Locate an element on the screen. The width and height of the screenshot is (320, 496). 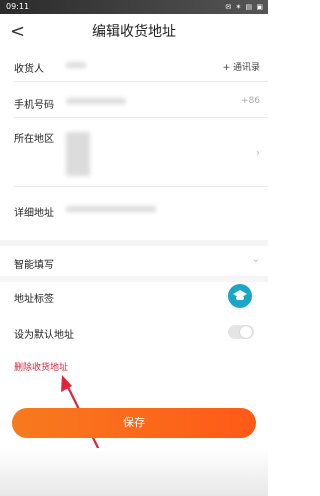
save-button: 保存 is located at coordinates (134, 423).